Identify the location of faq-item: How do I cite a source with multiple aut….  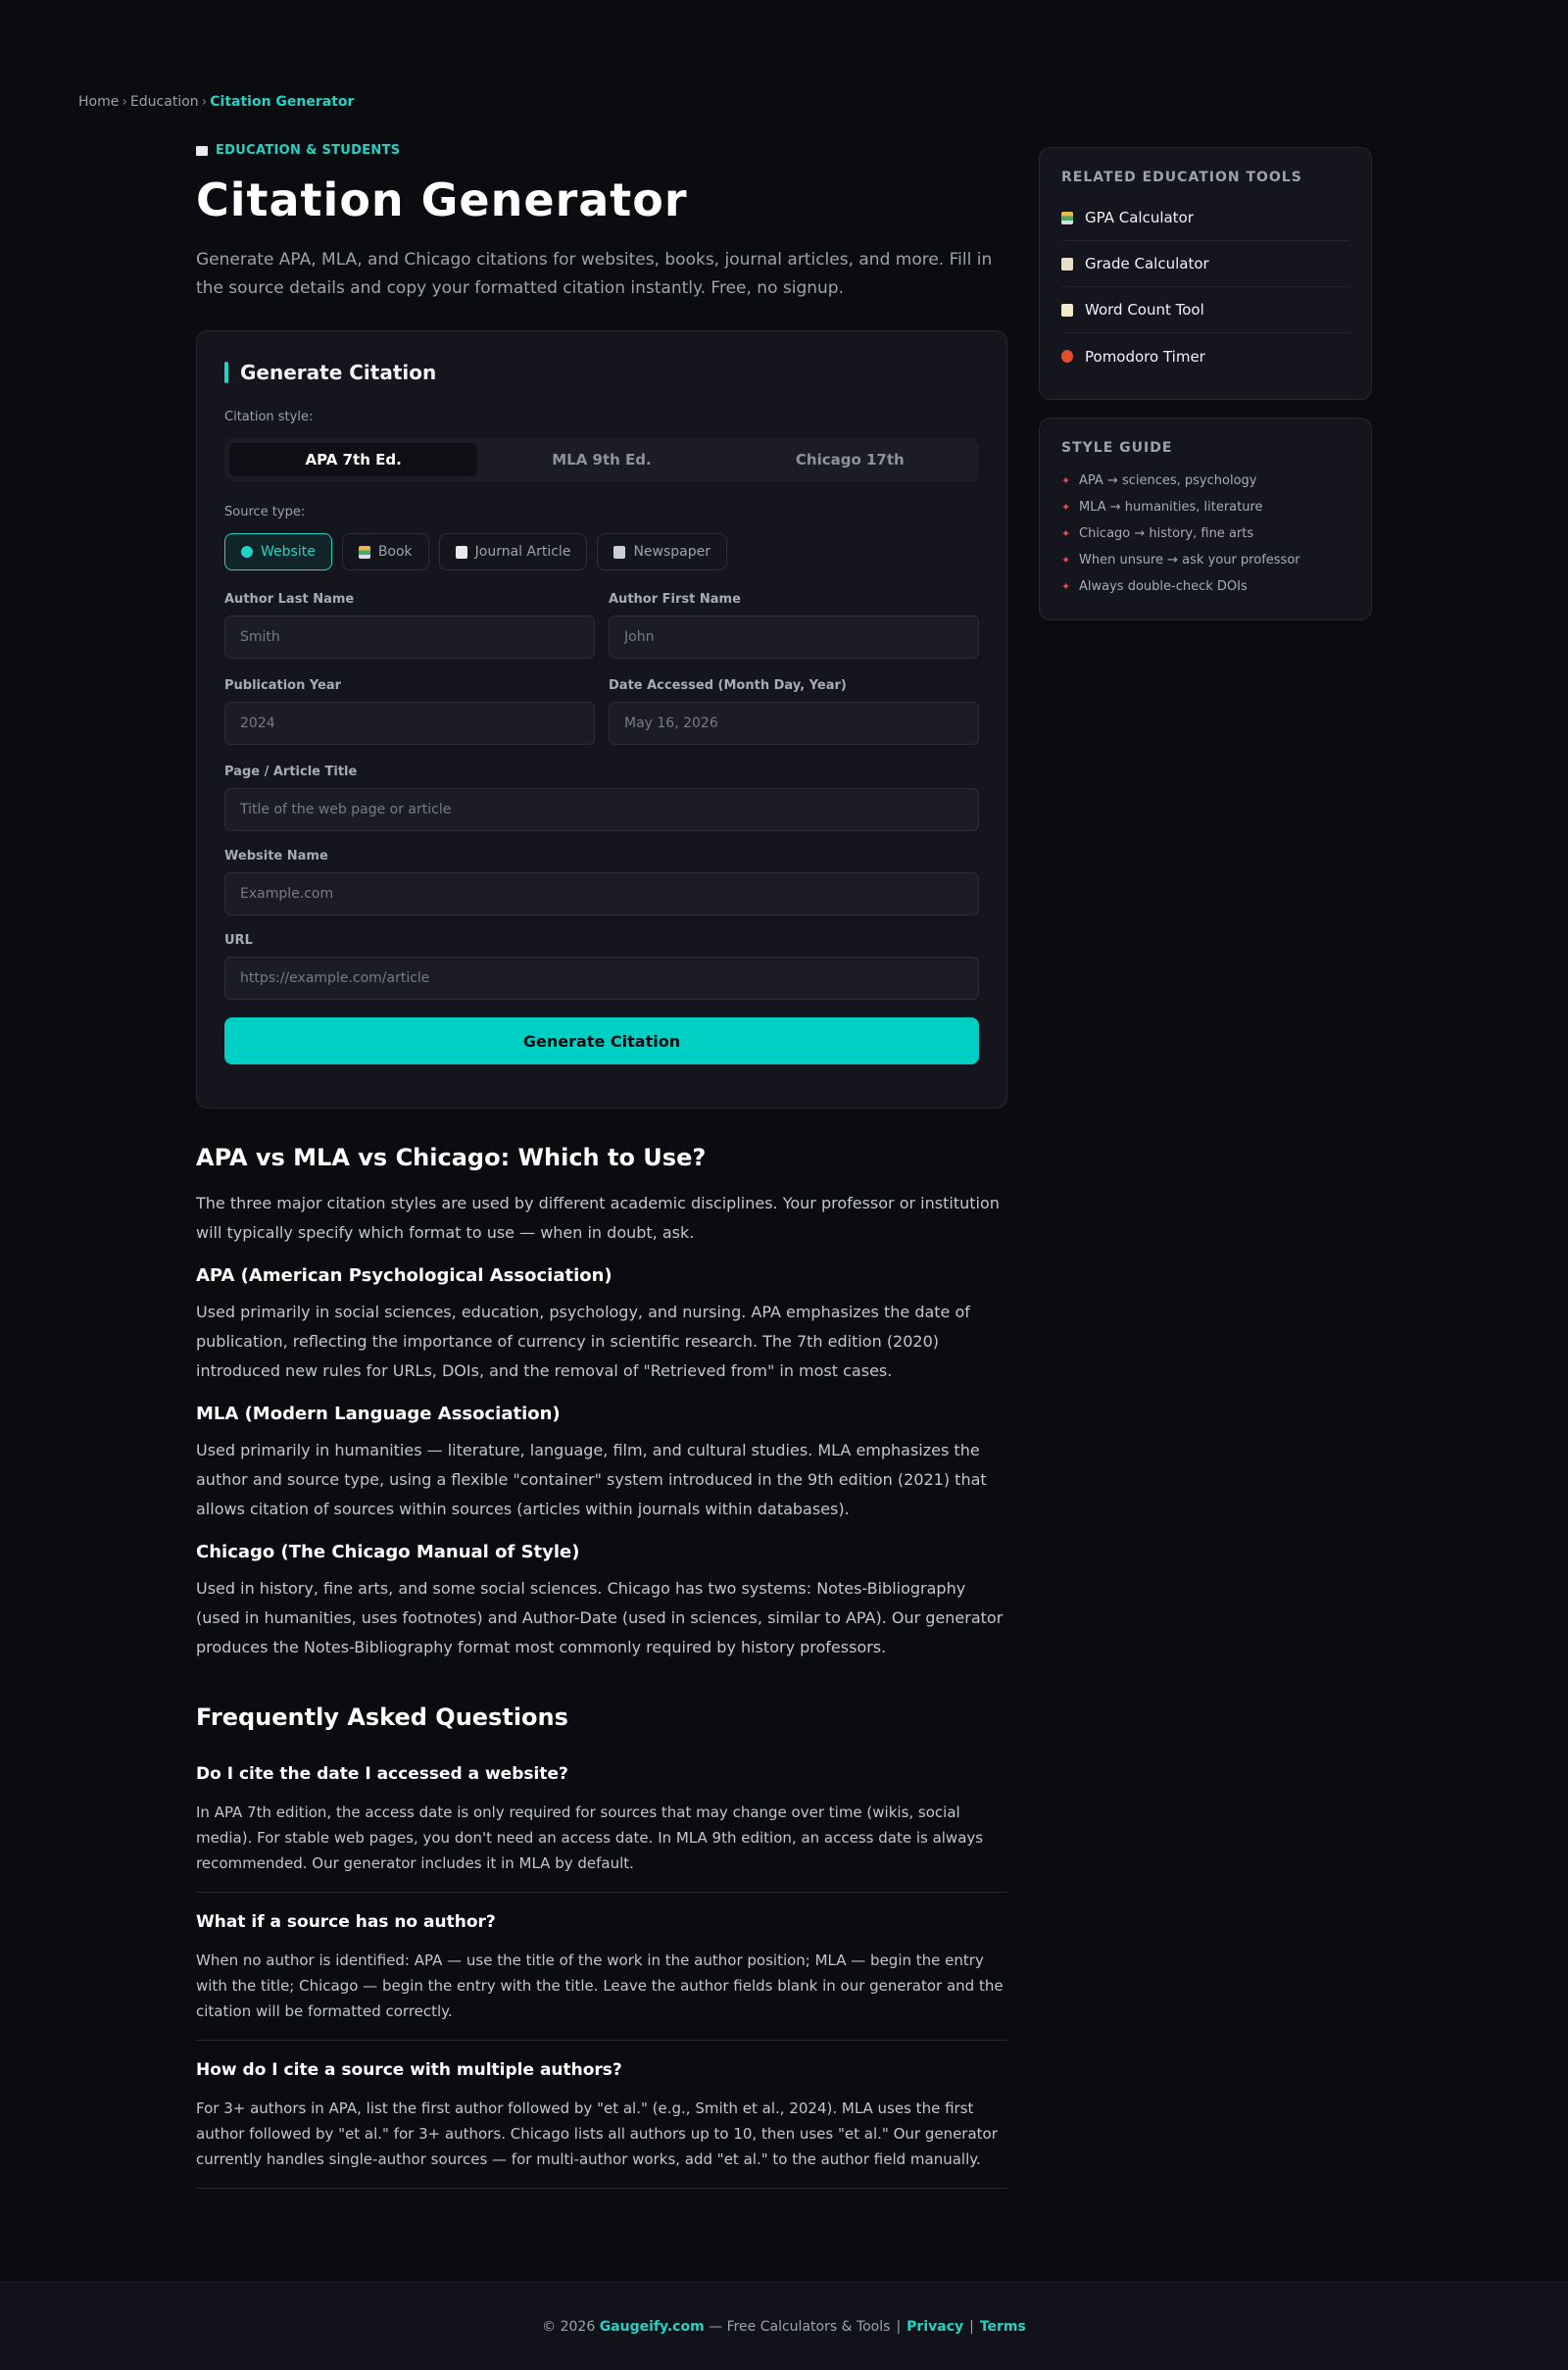
(601, 2115).